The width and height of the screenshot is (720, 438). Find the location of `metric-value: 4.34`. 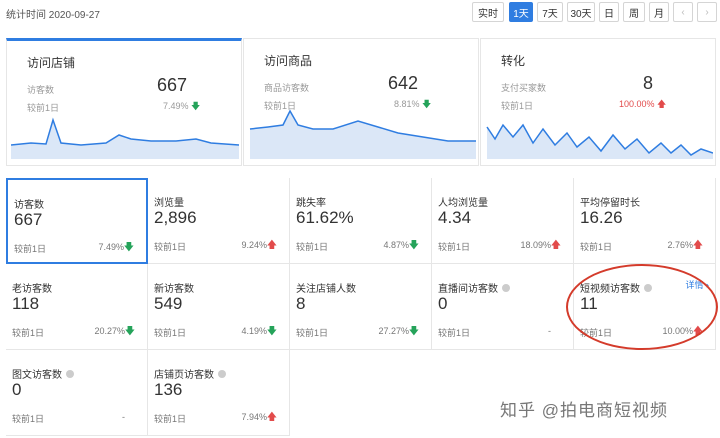

metric-value: 4.34 is located at coordinates (455, 217).